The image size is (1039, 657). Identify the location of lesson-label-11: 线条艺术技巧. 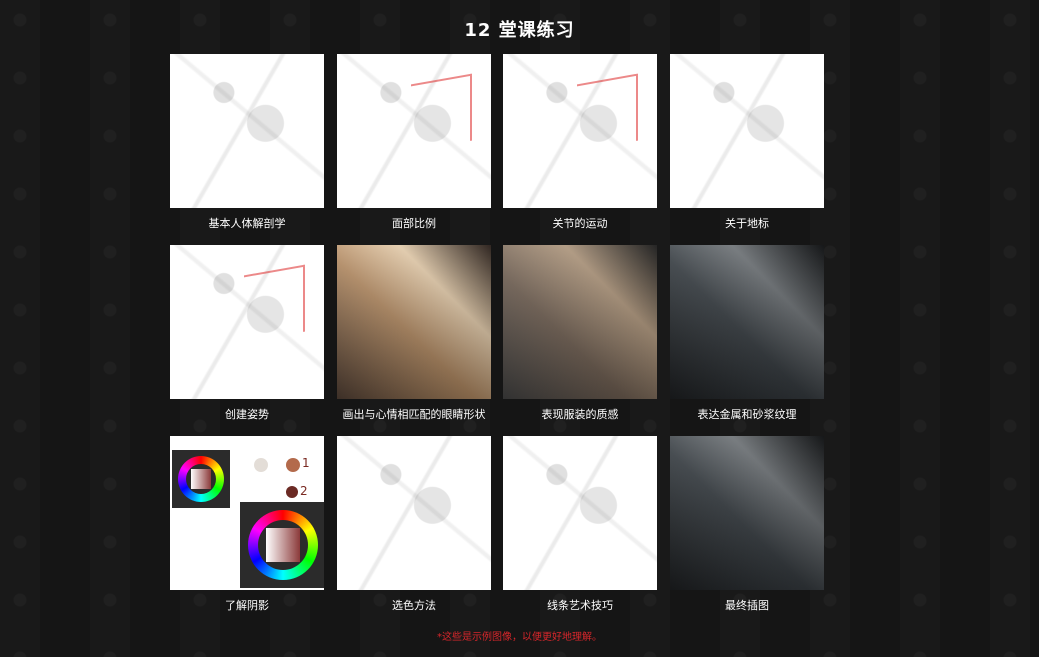
(580, 605).